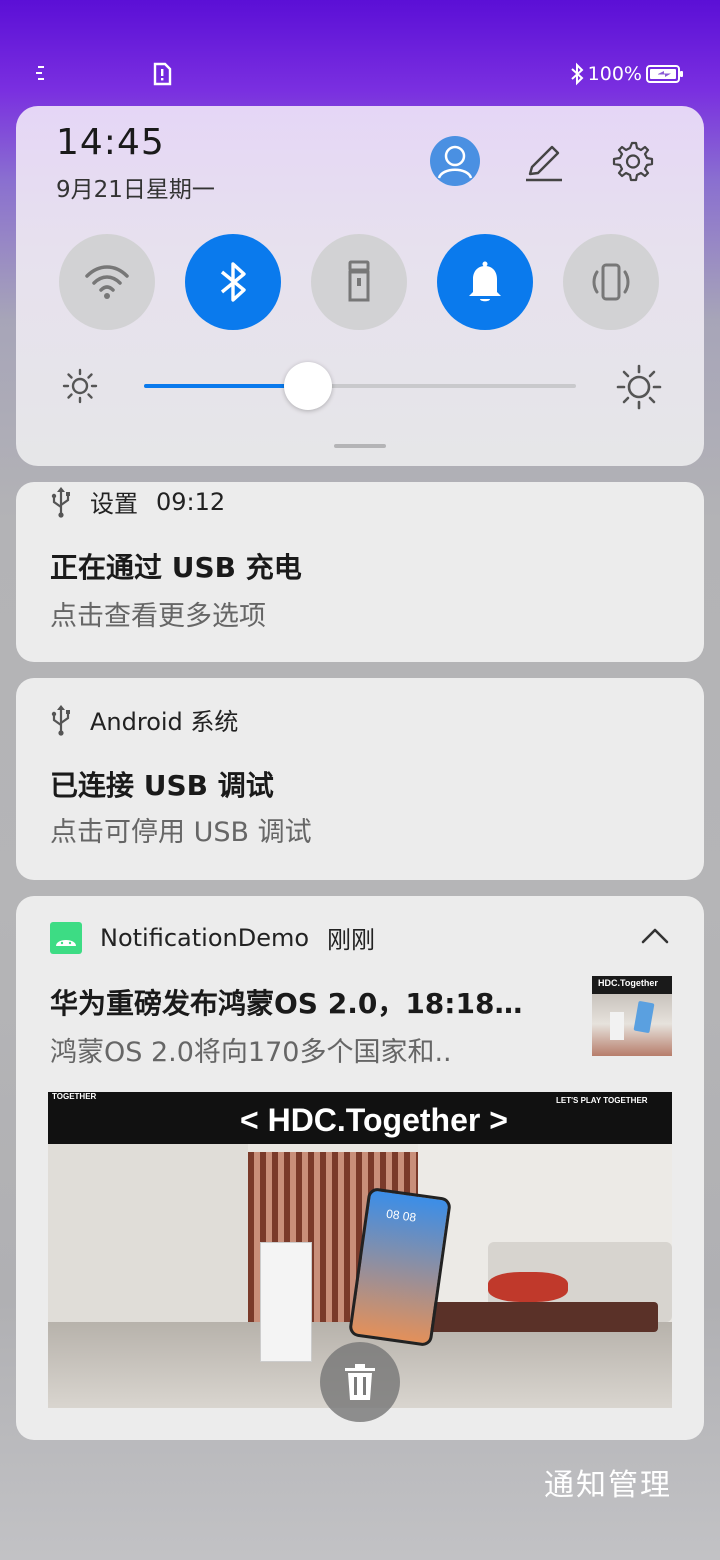 The image size is (720, 1560). Describe the element at coordinates (158, 616) in the screenshot. I see `notification-text: 点击查看更多选项` at that location.